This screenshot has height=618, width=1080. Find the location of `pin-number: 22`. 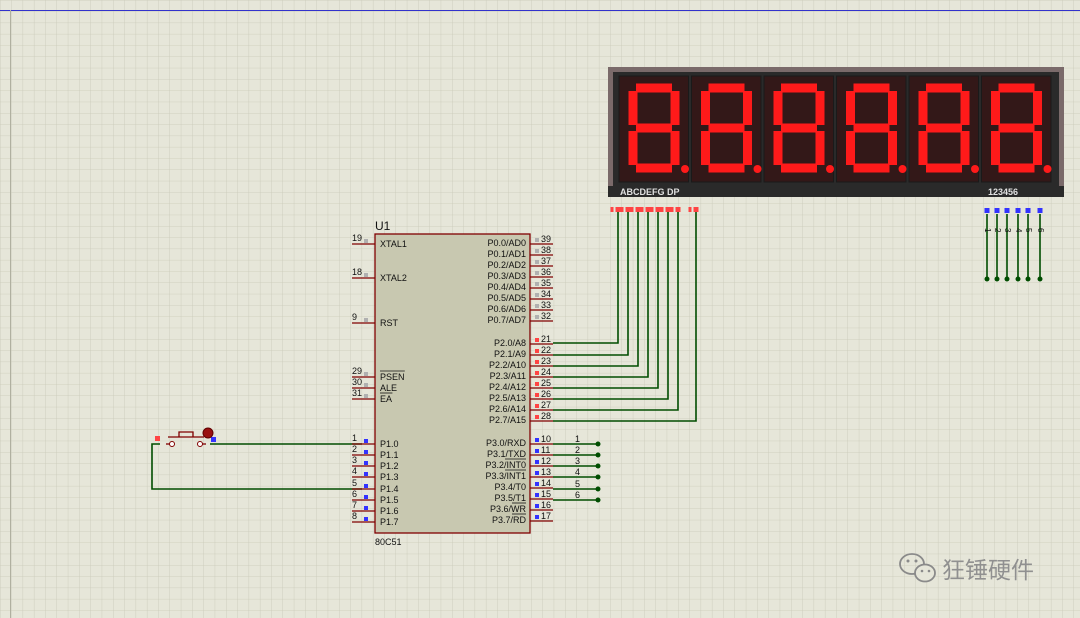

pin-number: 22 is located at coordinates (546, 350).